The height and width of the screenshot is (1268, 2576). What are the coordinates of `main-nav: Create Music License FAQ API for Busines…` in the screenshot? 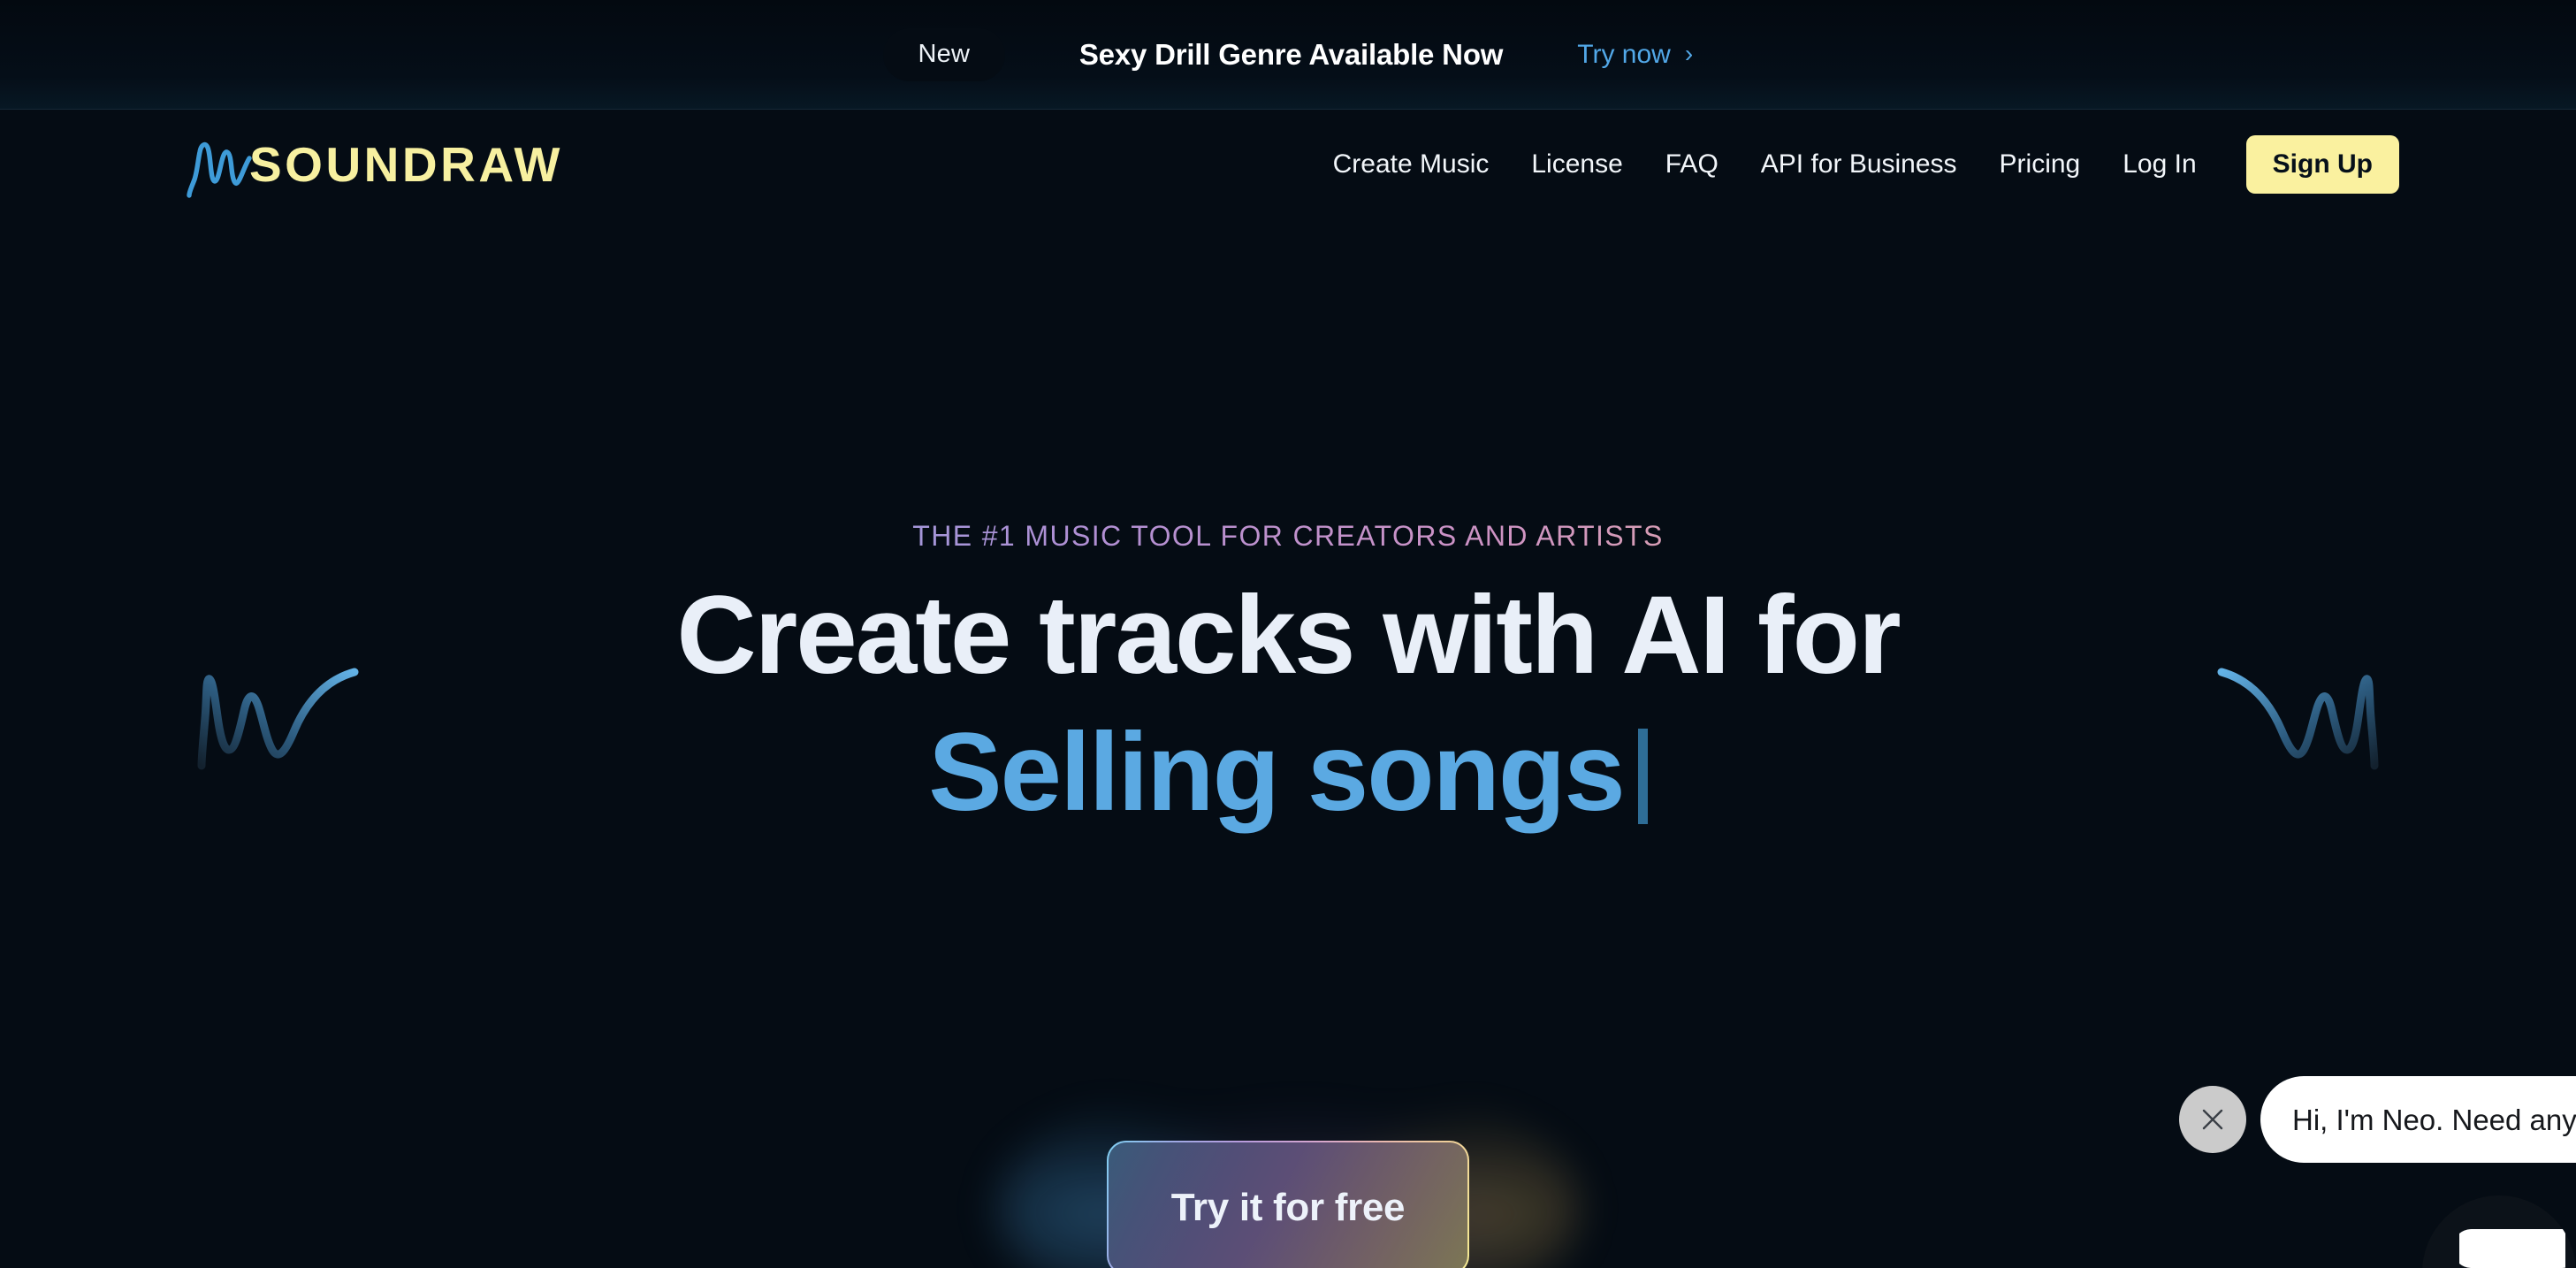 It's located at (1855, 164).